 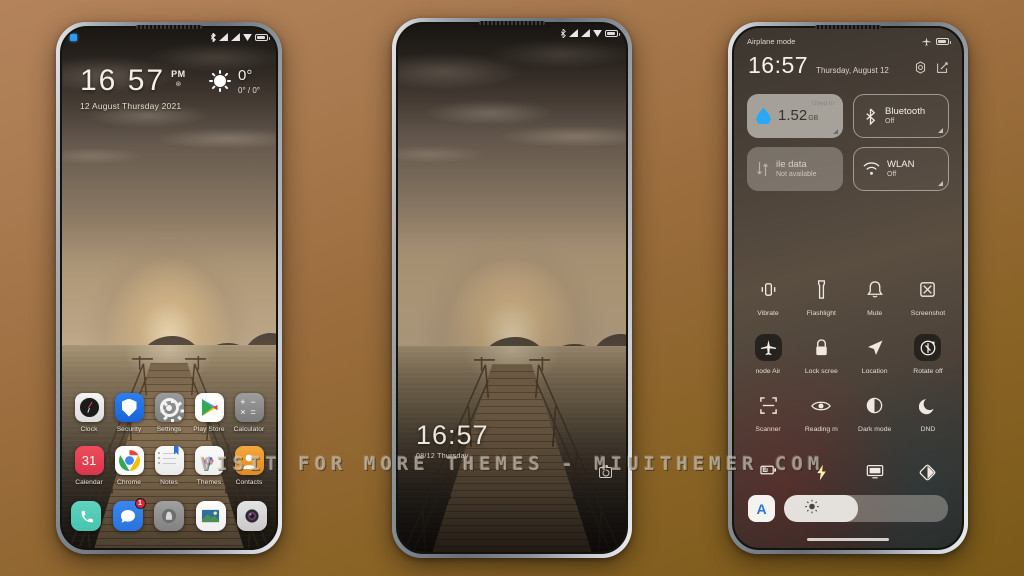 I want to click on data-amount: 1.52, so click(x=793, y=115).